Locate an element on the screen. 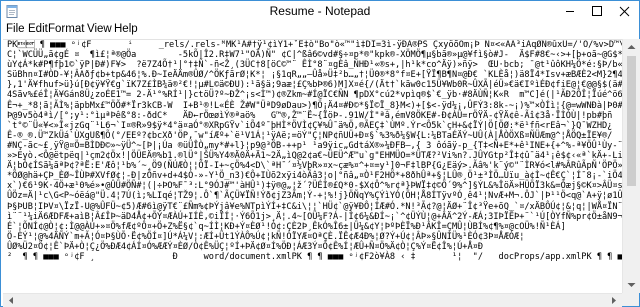  window-title: Resume - Notepad is located at coordinates (320, 11).